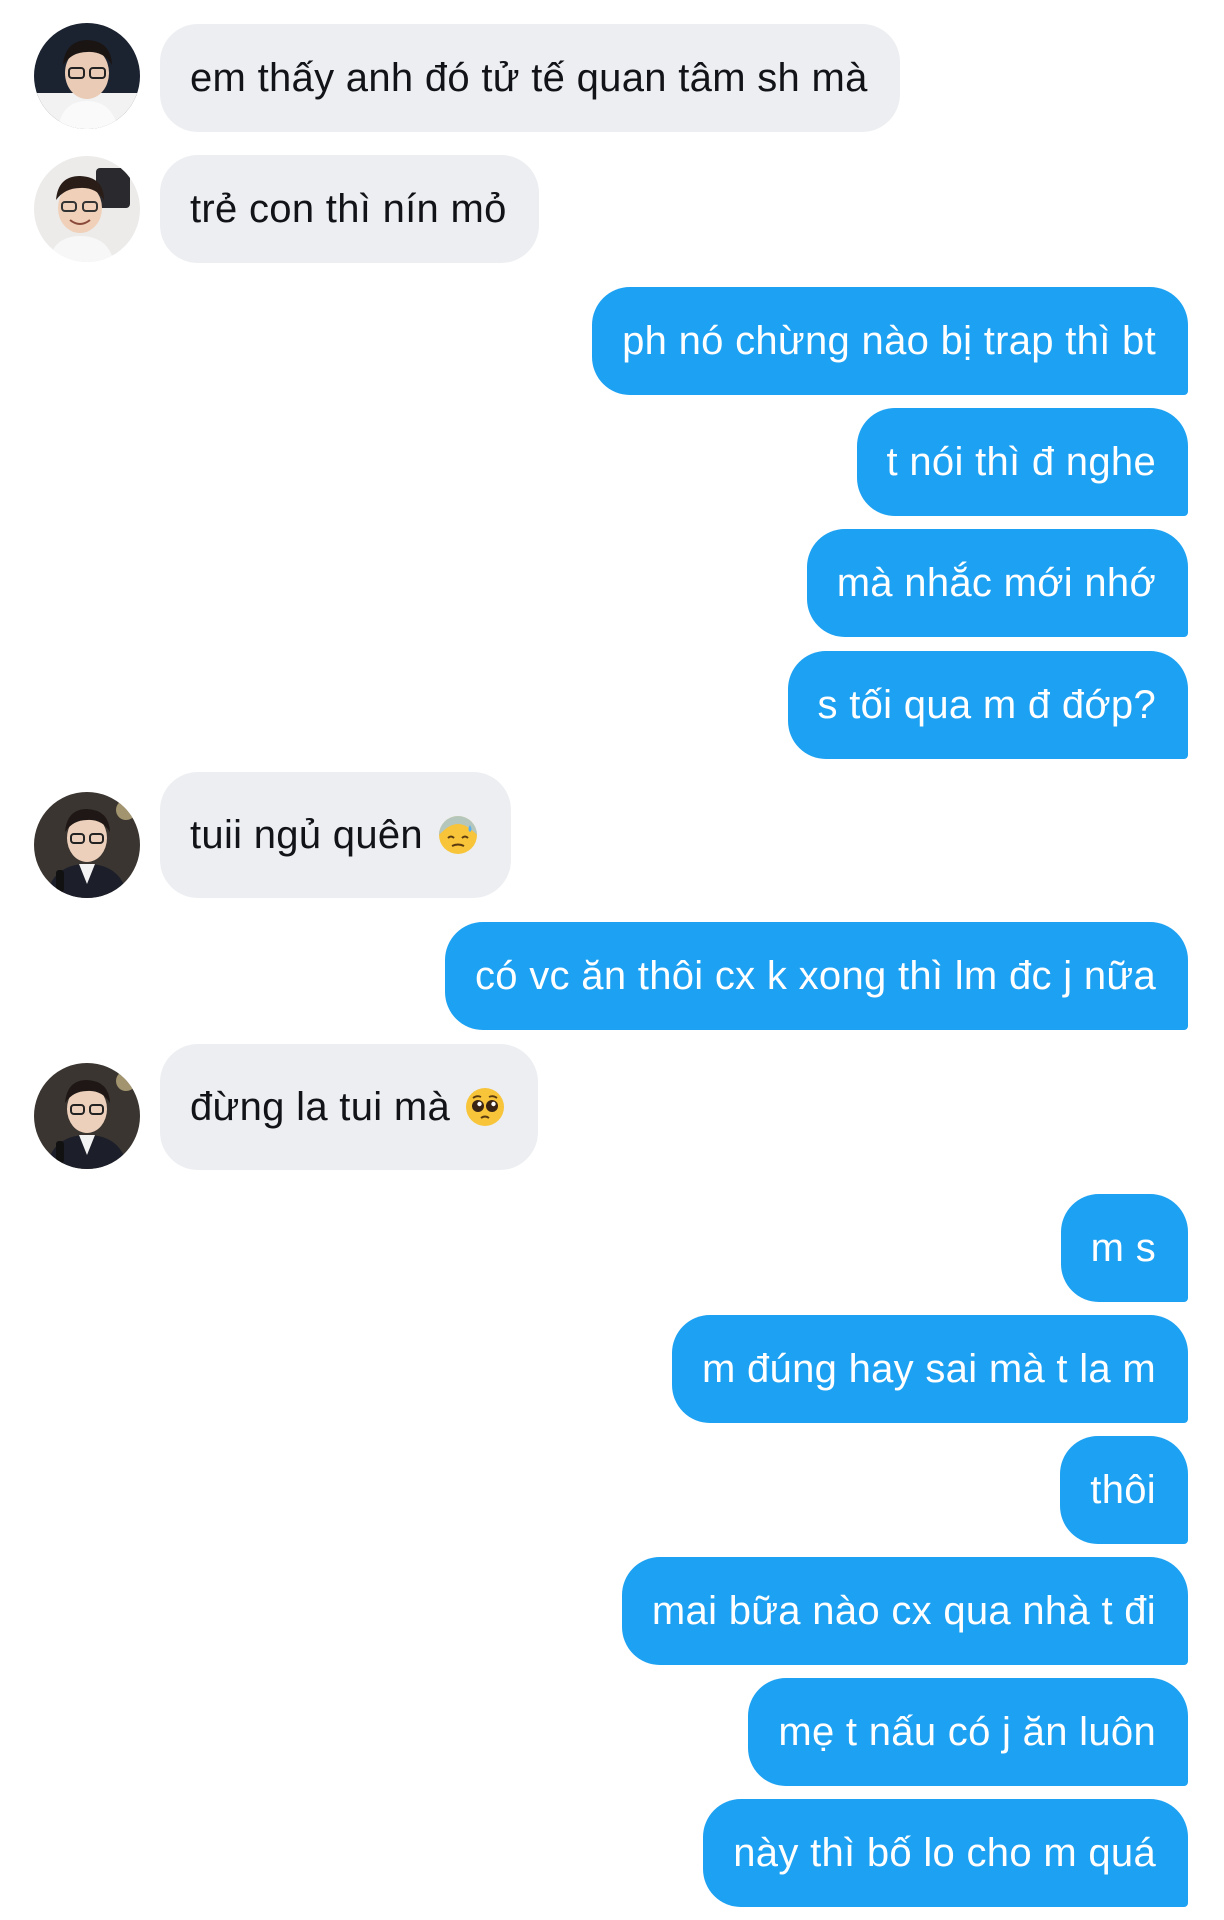 The width and height of the screenshot is (1224, 1920). I want to click on outgoing-message-bubble: mai bữa nào cx qua nhà t đi, so click(904, 1611).